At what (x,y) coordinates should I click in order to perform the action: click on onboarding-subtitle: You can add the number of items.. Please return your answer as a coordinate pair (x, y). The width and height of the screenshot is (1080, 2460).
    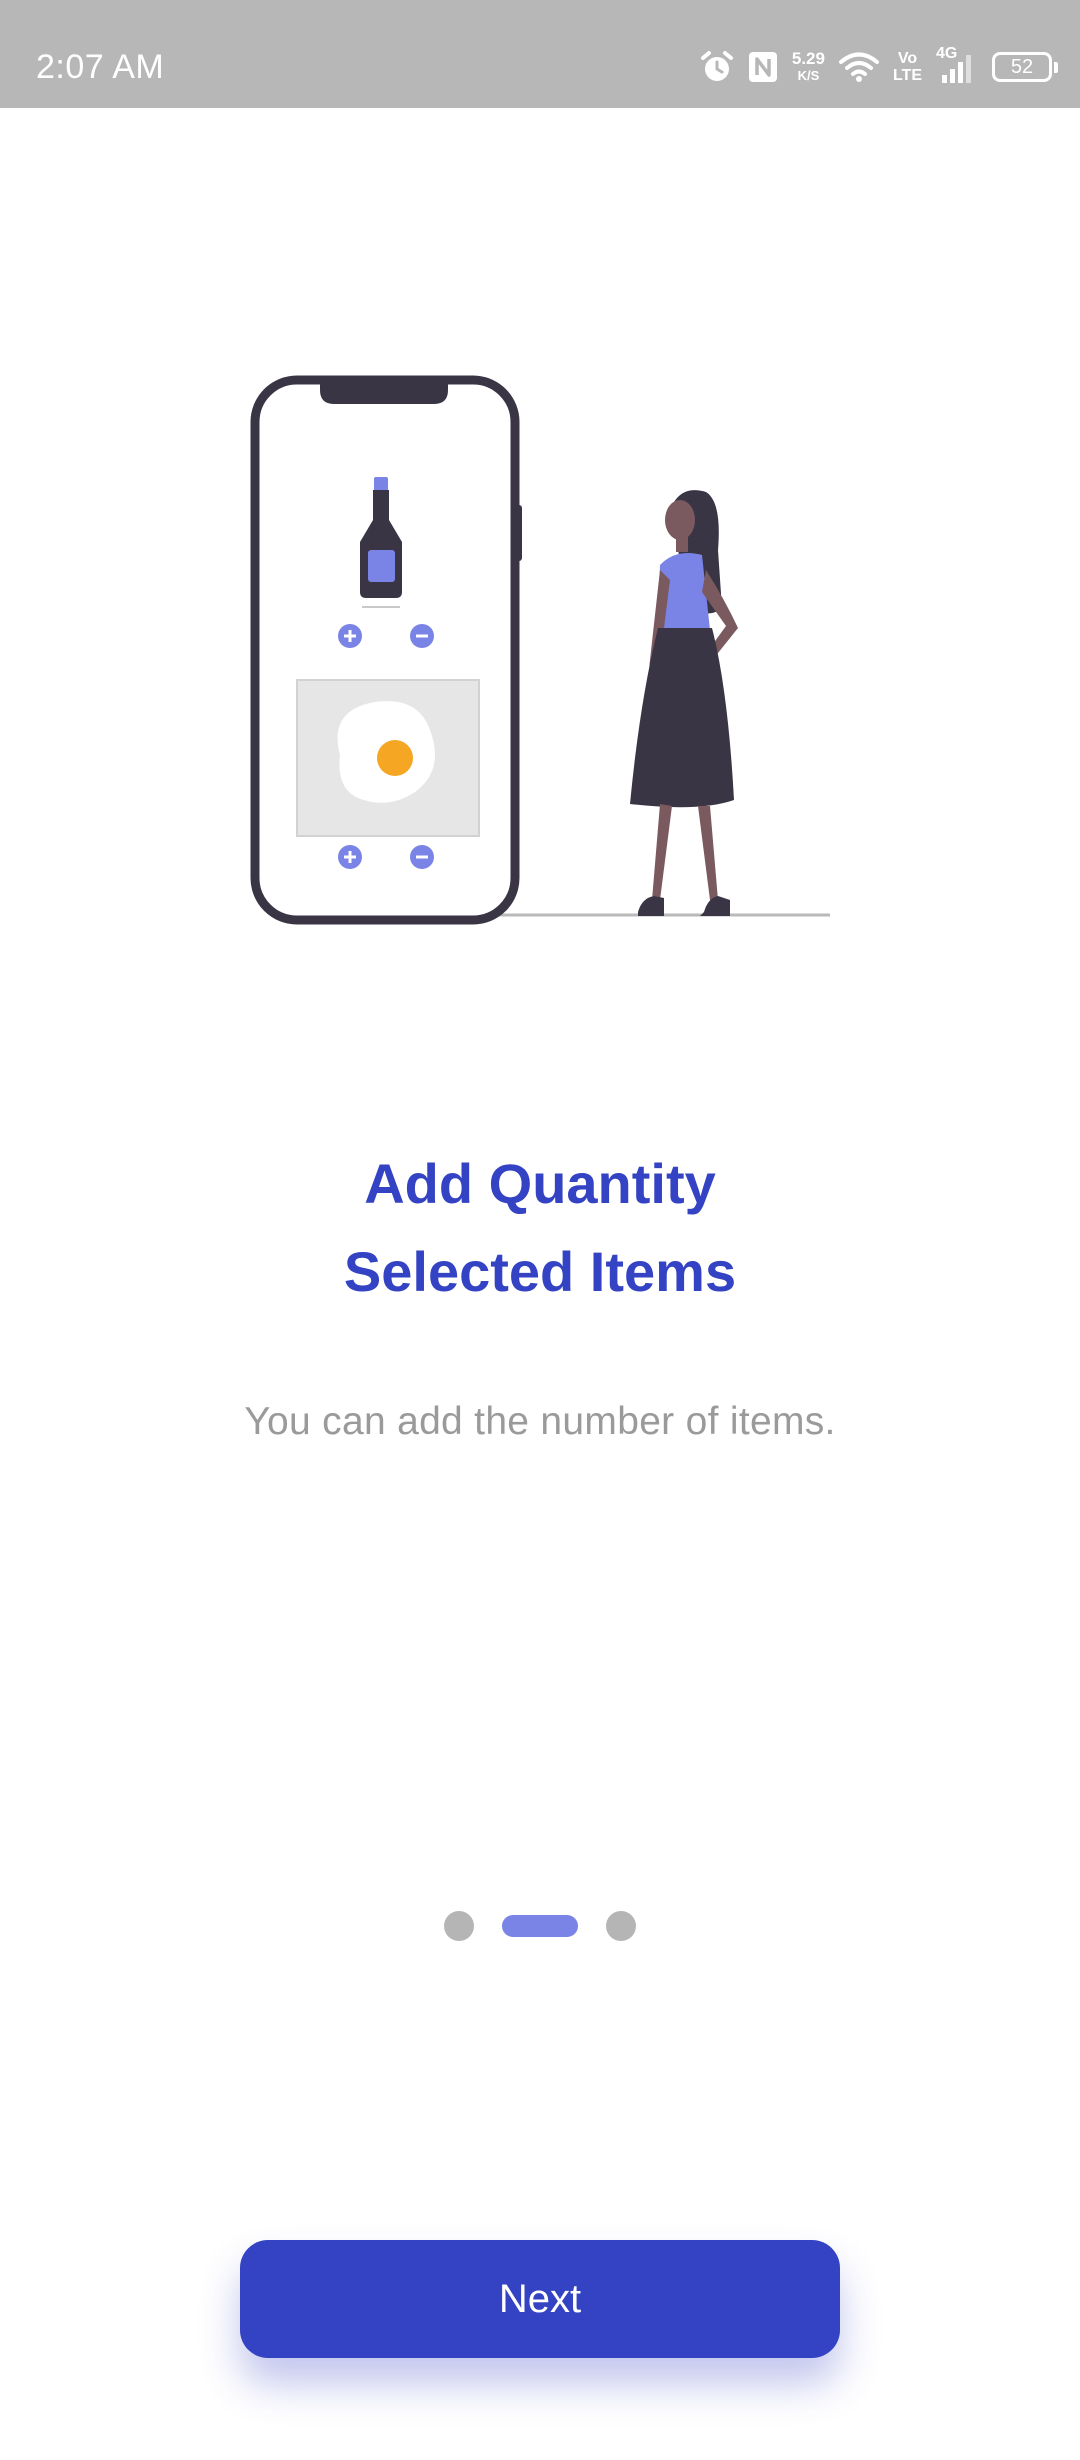
    Looking at the image, I should click on (540, 1421).